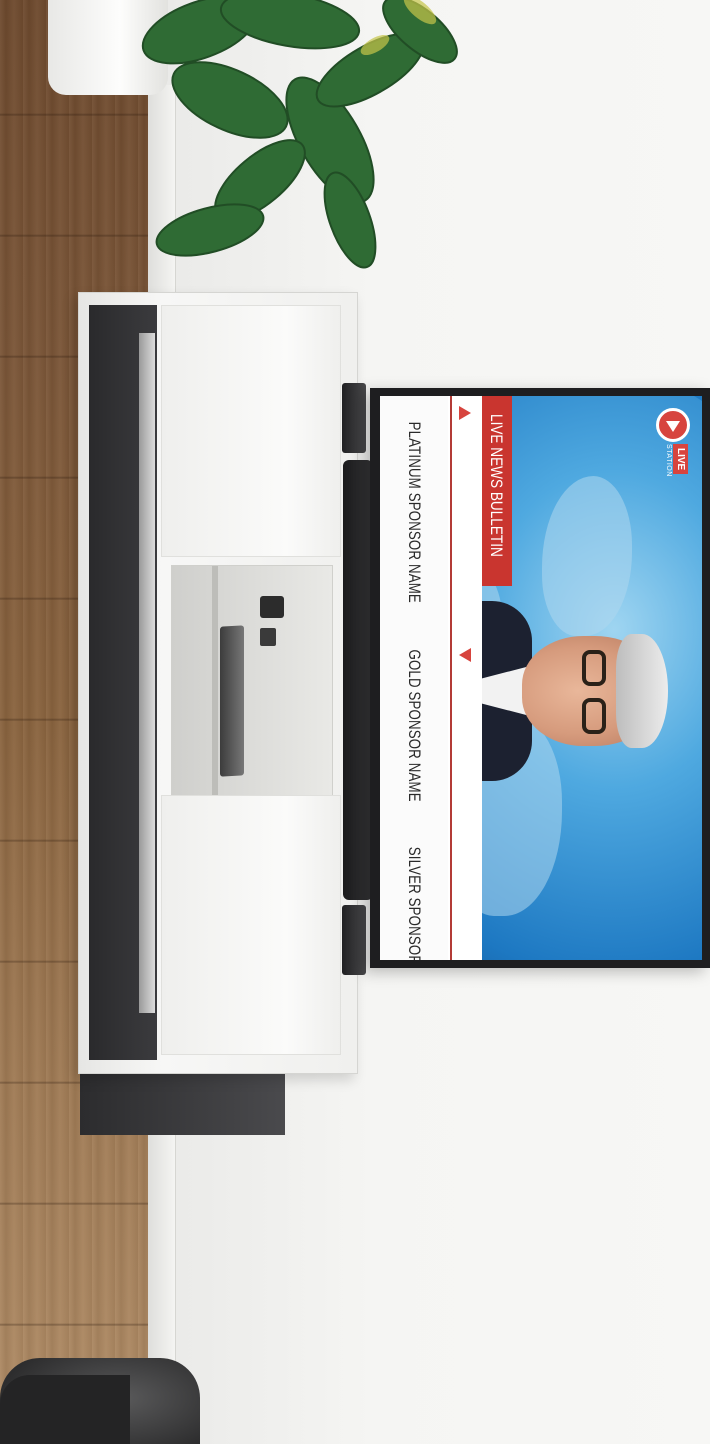 The image size is (710, 1444). I want to click on console-door-right, so click(251, 925).